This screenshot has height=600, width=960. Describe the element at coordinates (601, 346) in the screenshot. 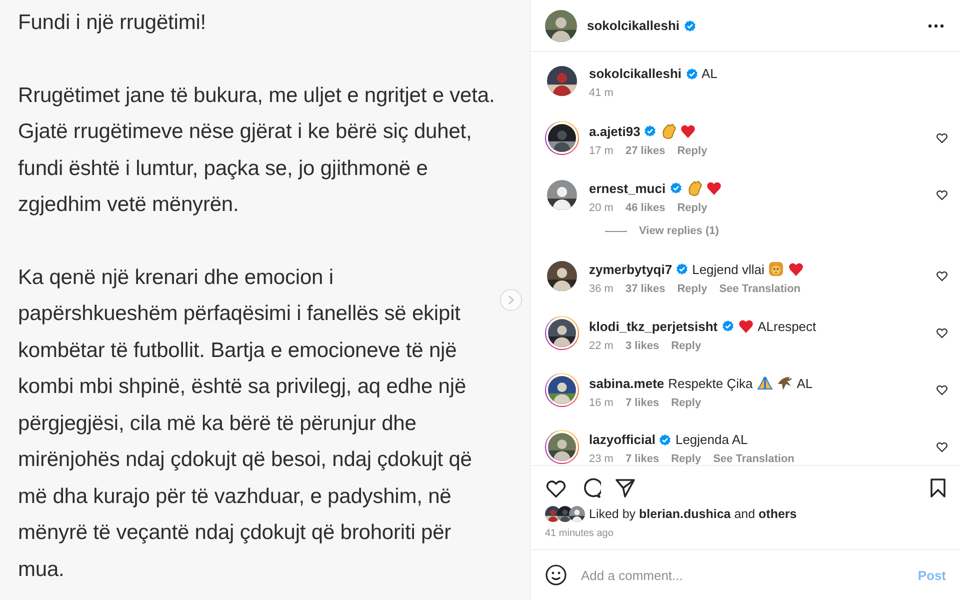

I see `comment-time: 22 m` at that location.